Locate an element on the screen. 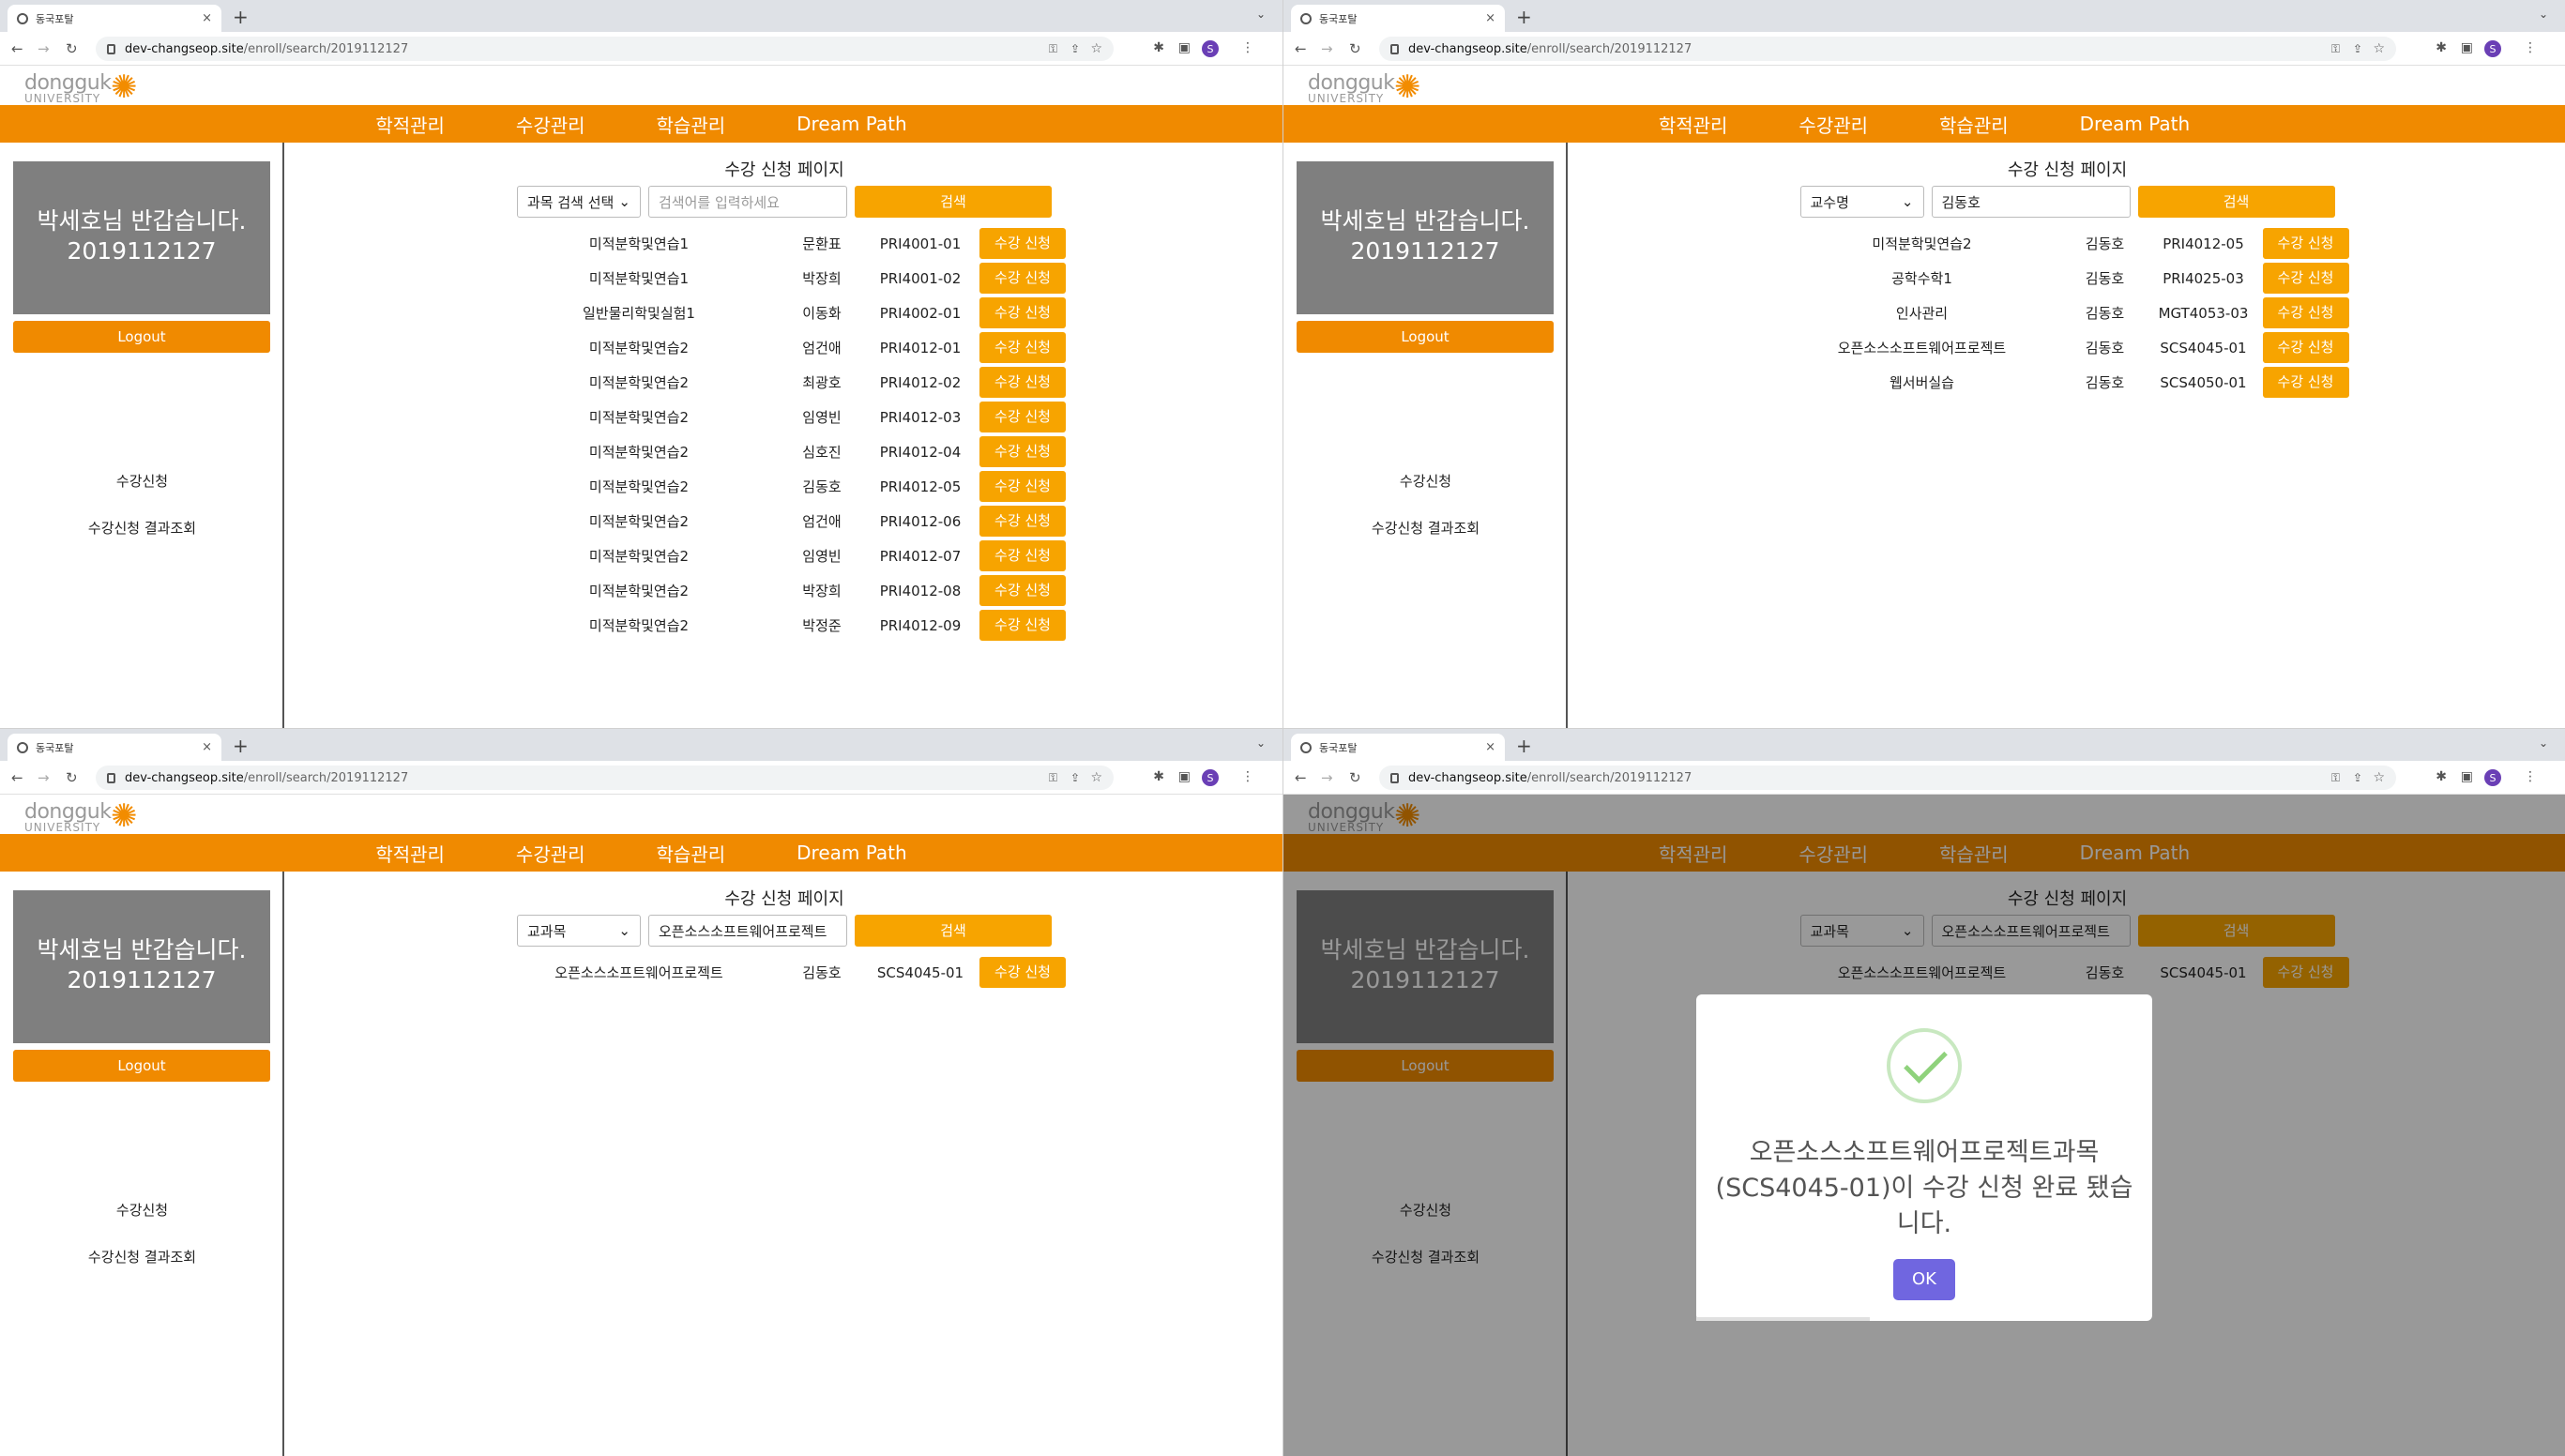  search-type-select: 교수명 ⌄ is located at coordinates (1862, 202).